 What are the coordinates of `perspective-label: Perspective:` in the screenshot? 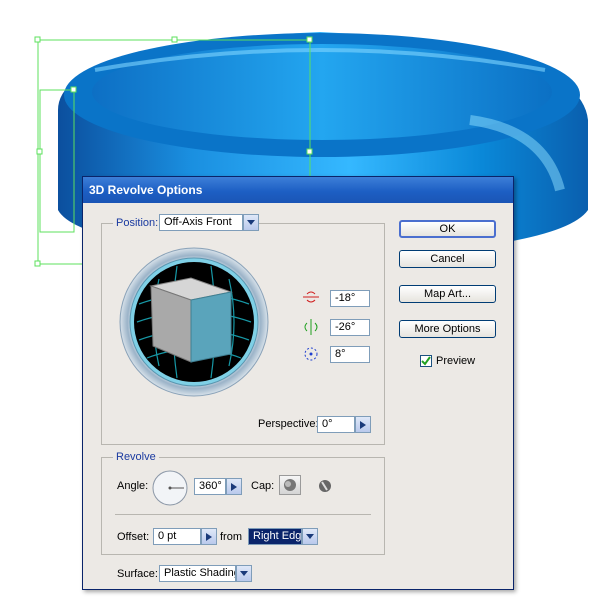 It's located at (288, 424).